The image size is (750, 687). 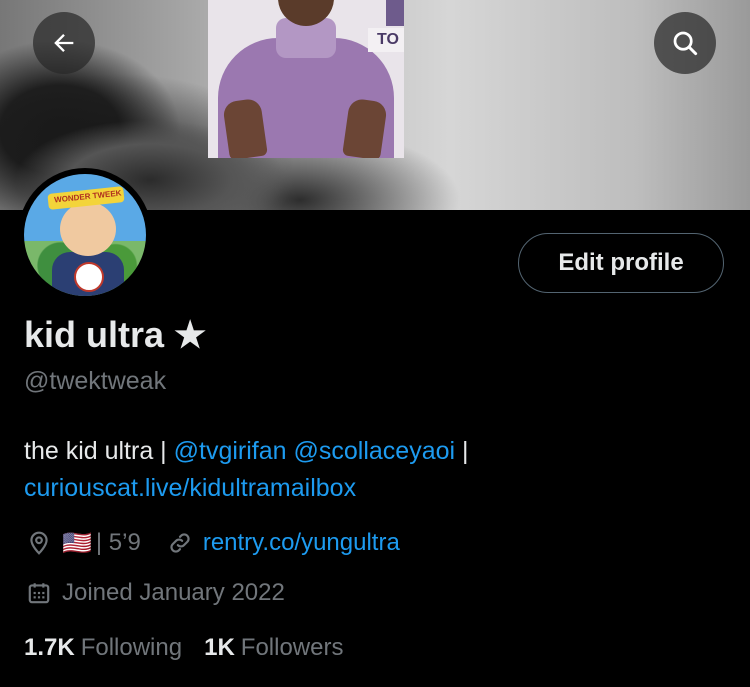 I want to click on bio-space, so click(x=290, y=451).